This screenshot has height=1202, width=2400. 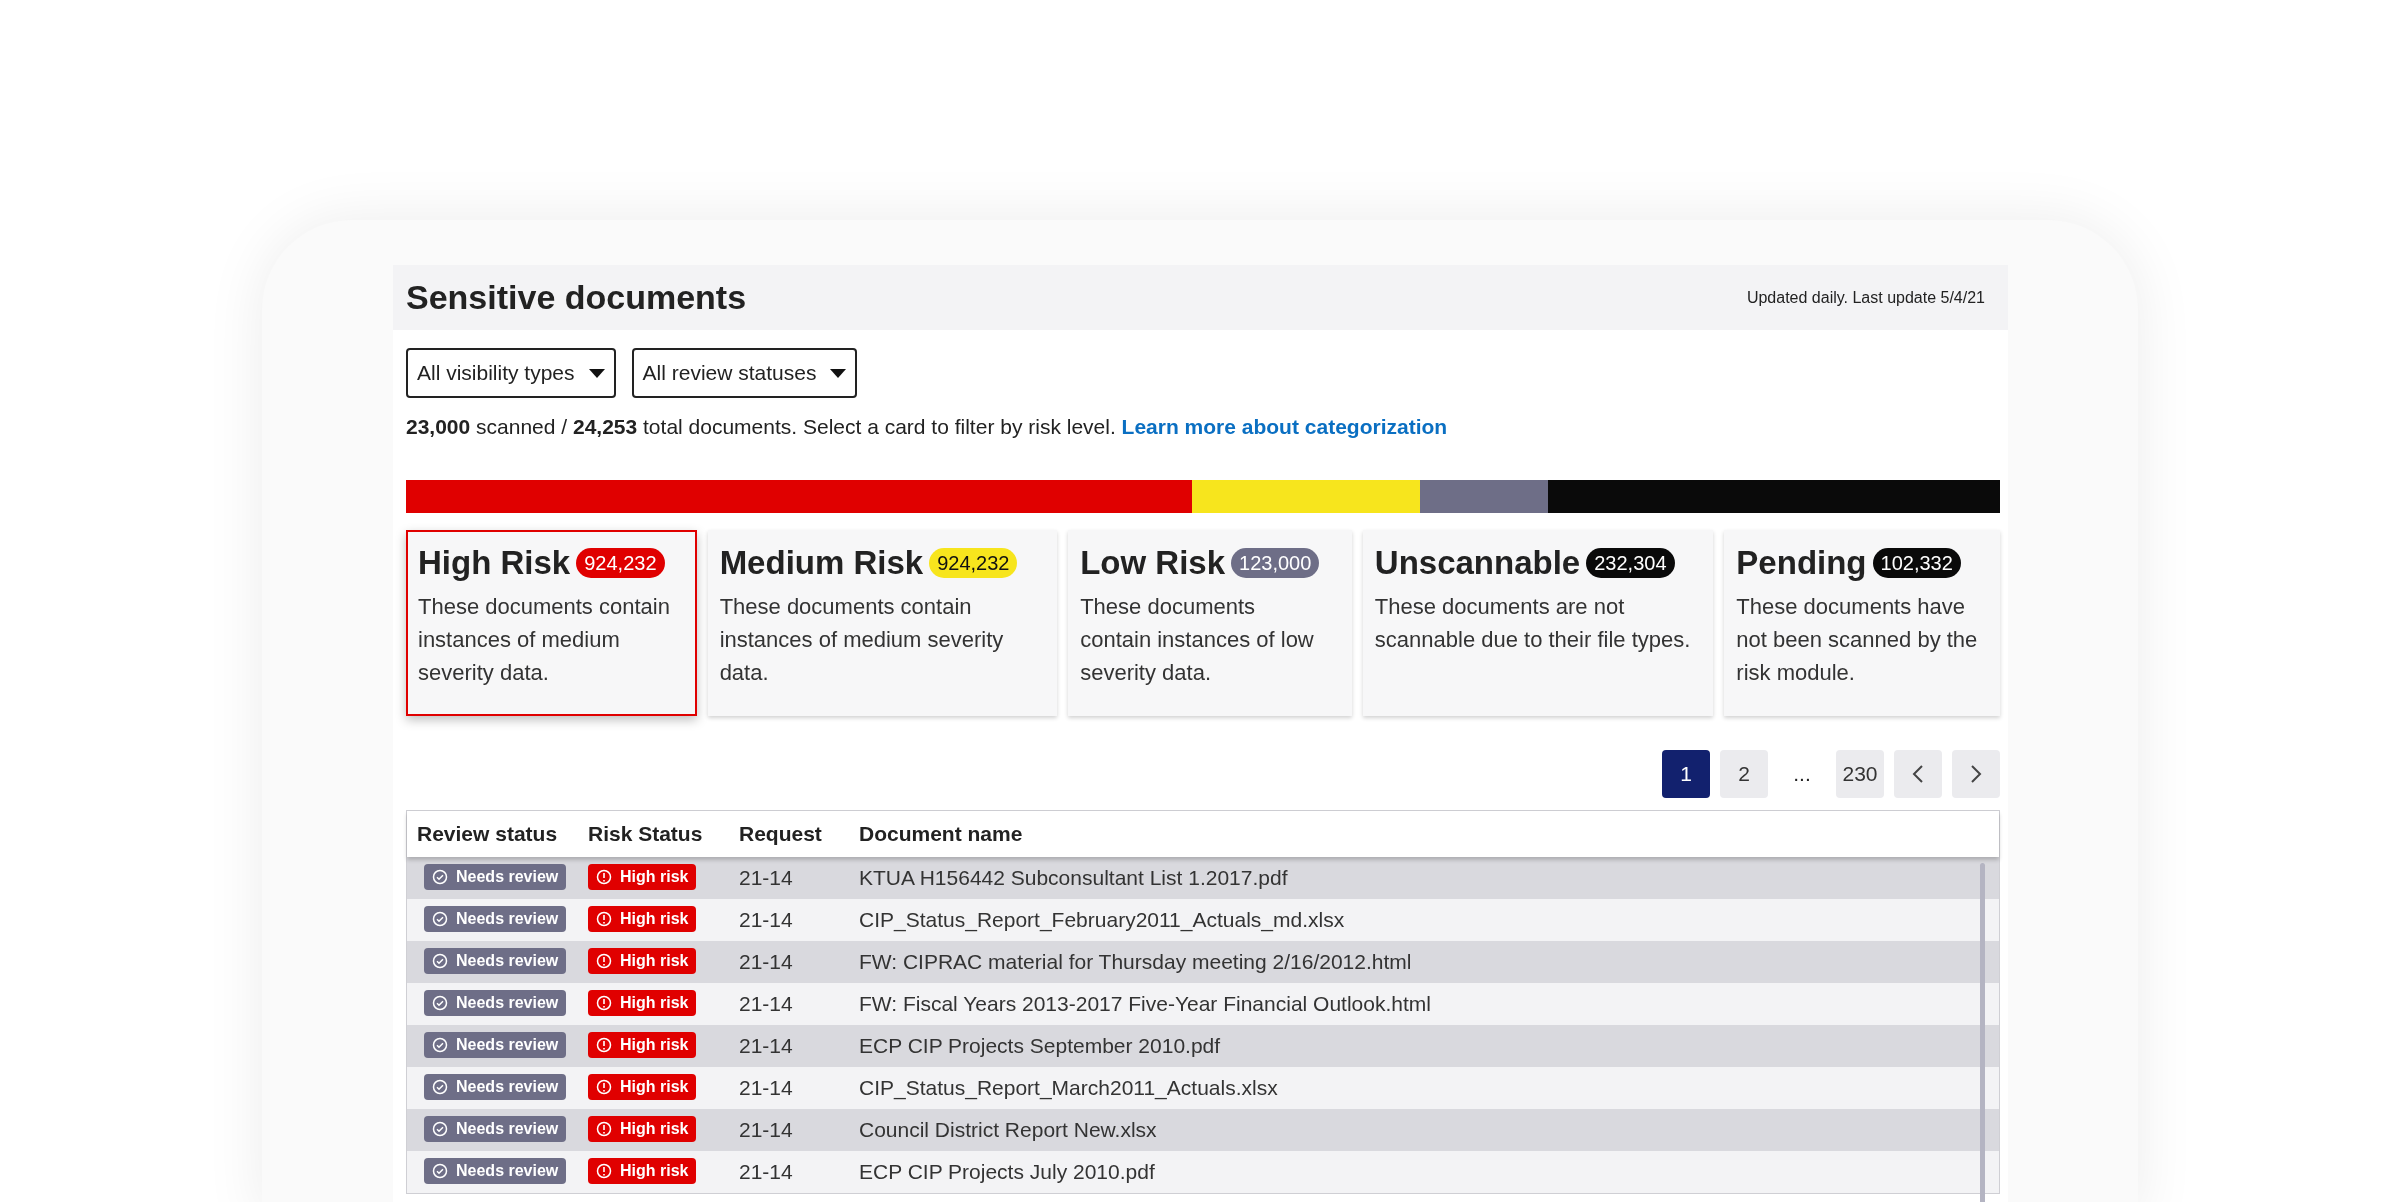 I want to click on count-badge: 232,304, so click(x=1630, y=563).